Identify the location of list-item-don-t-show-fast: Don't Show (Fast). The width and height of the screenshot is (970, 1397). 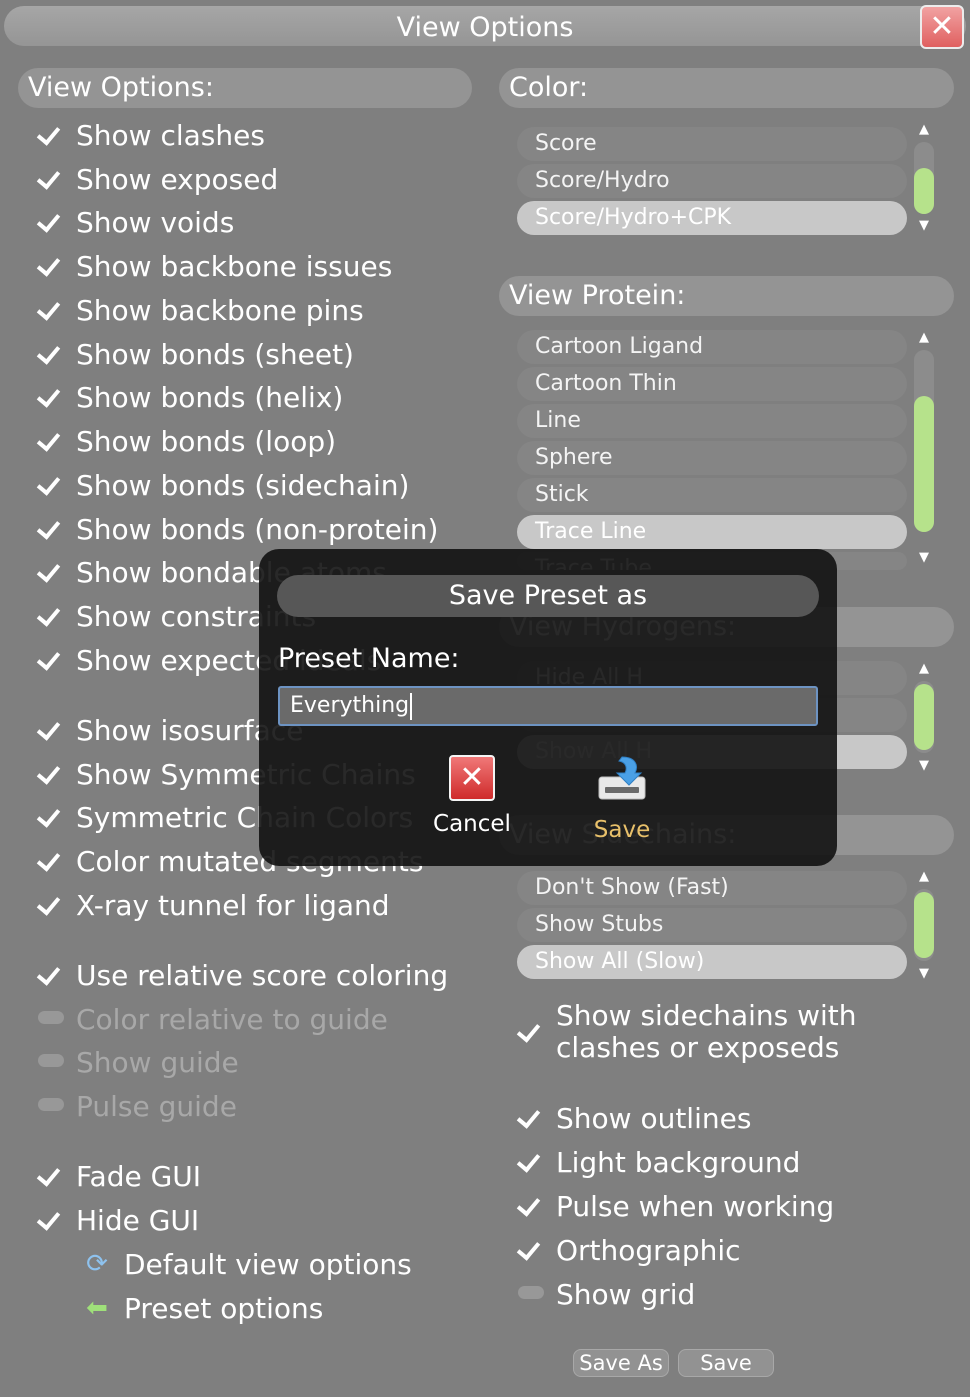
(712, 888).